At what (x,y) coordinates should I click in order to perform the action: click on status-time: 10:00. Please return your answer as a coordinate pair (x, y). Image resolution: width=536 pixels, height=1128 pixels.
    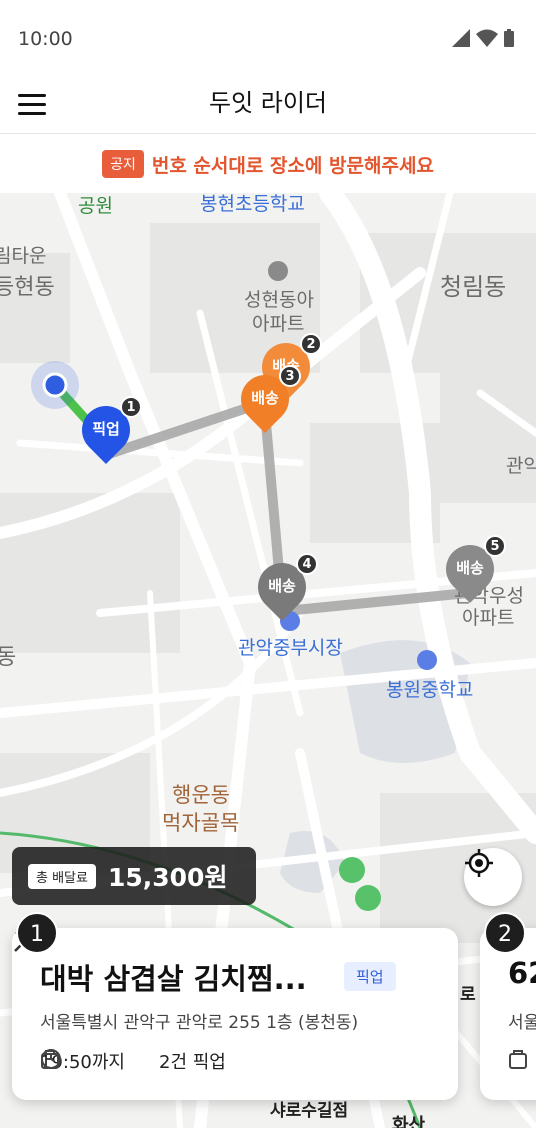
    Looking at the image, I should click on (45, 39).